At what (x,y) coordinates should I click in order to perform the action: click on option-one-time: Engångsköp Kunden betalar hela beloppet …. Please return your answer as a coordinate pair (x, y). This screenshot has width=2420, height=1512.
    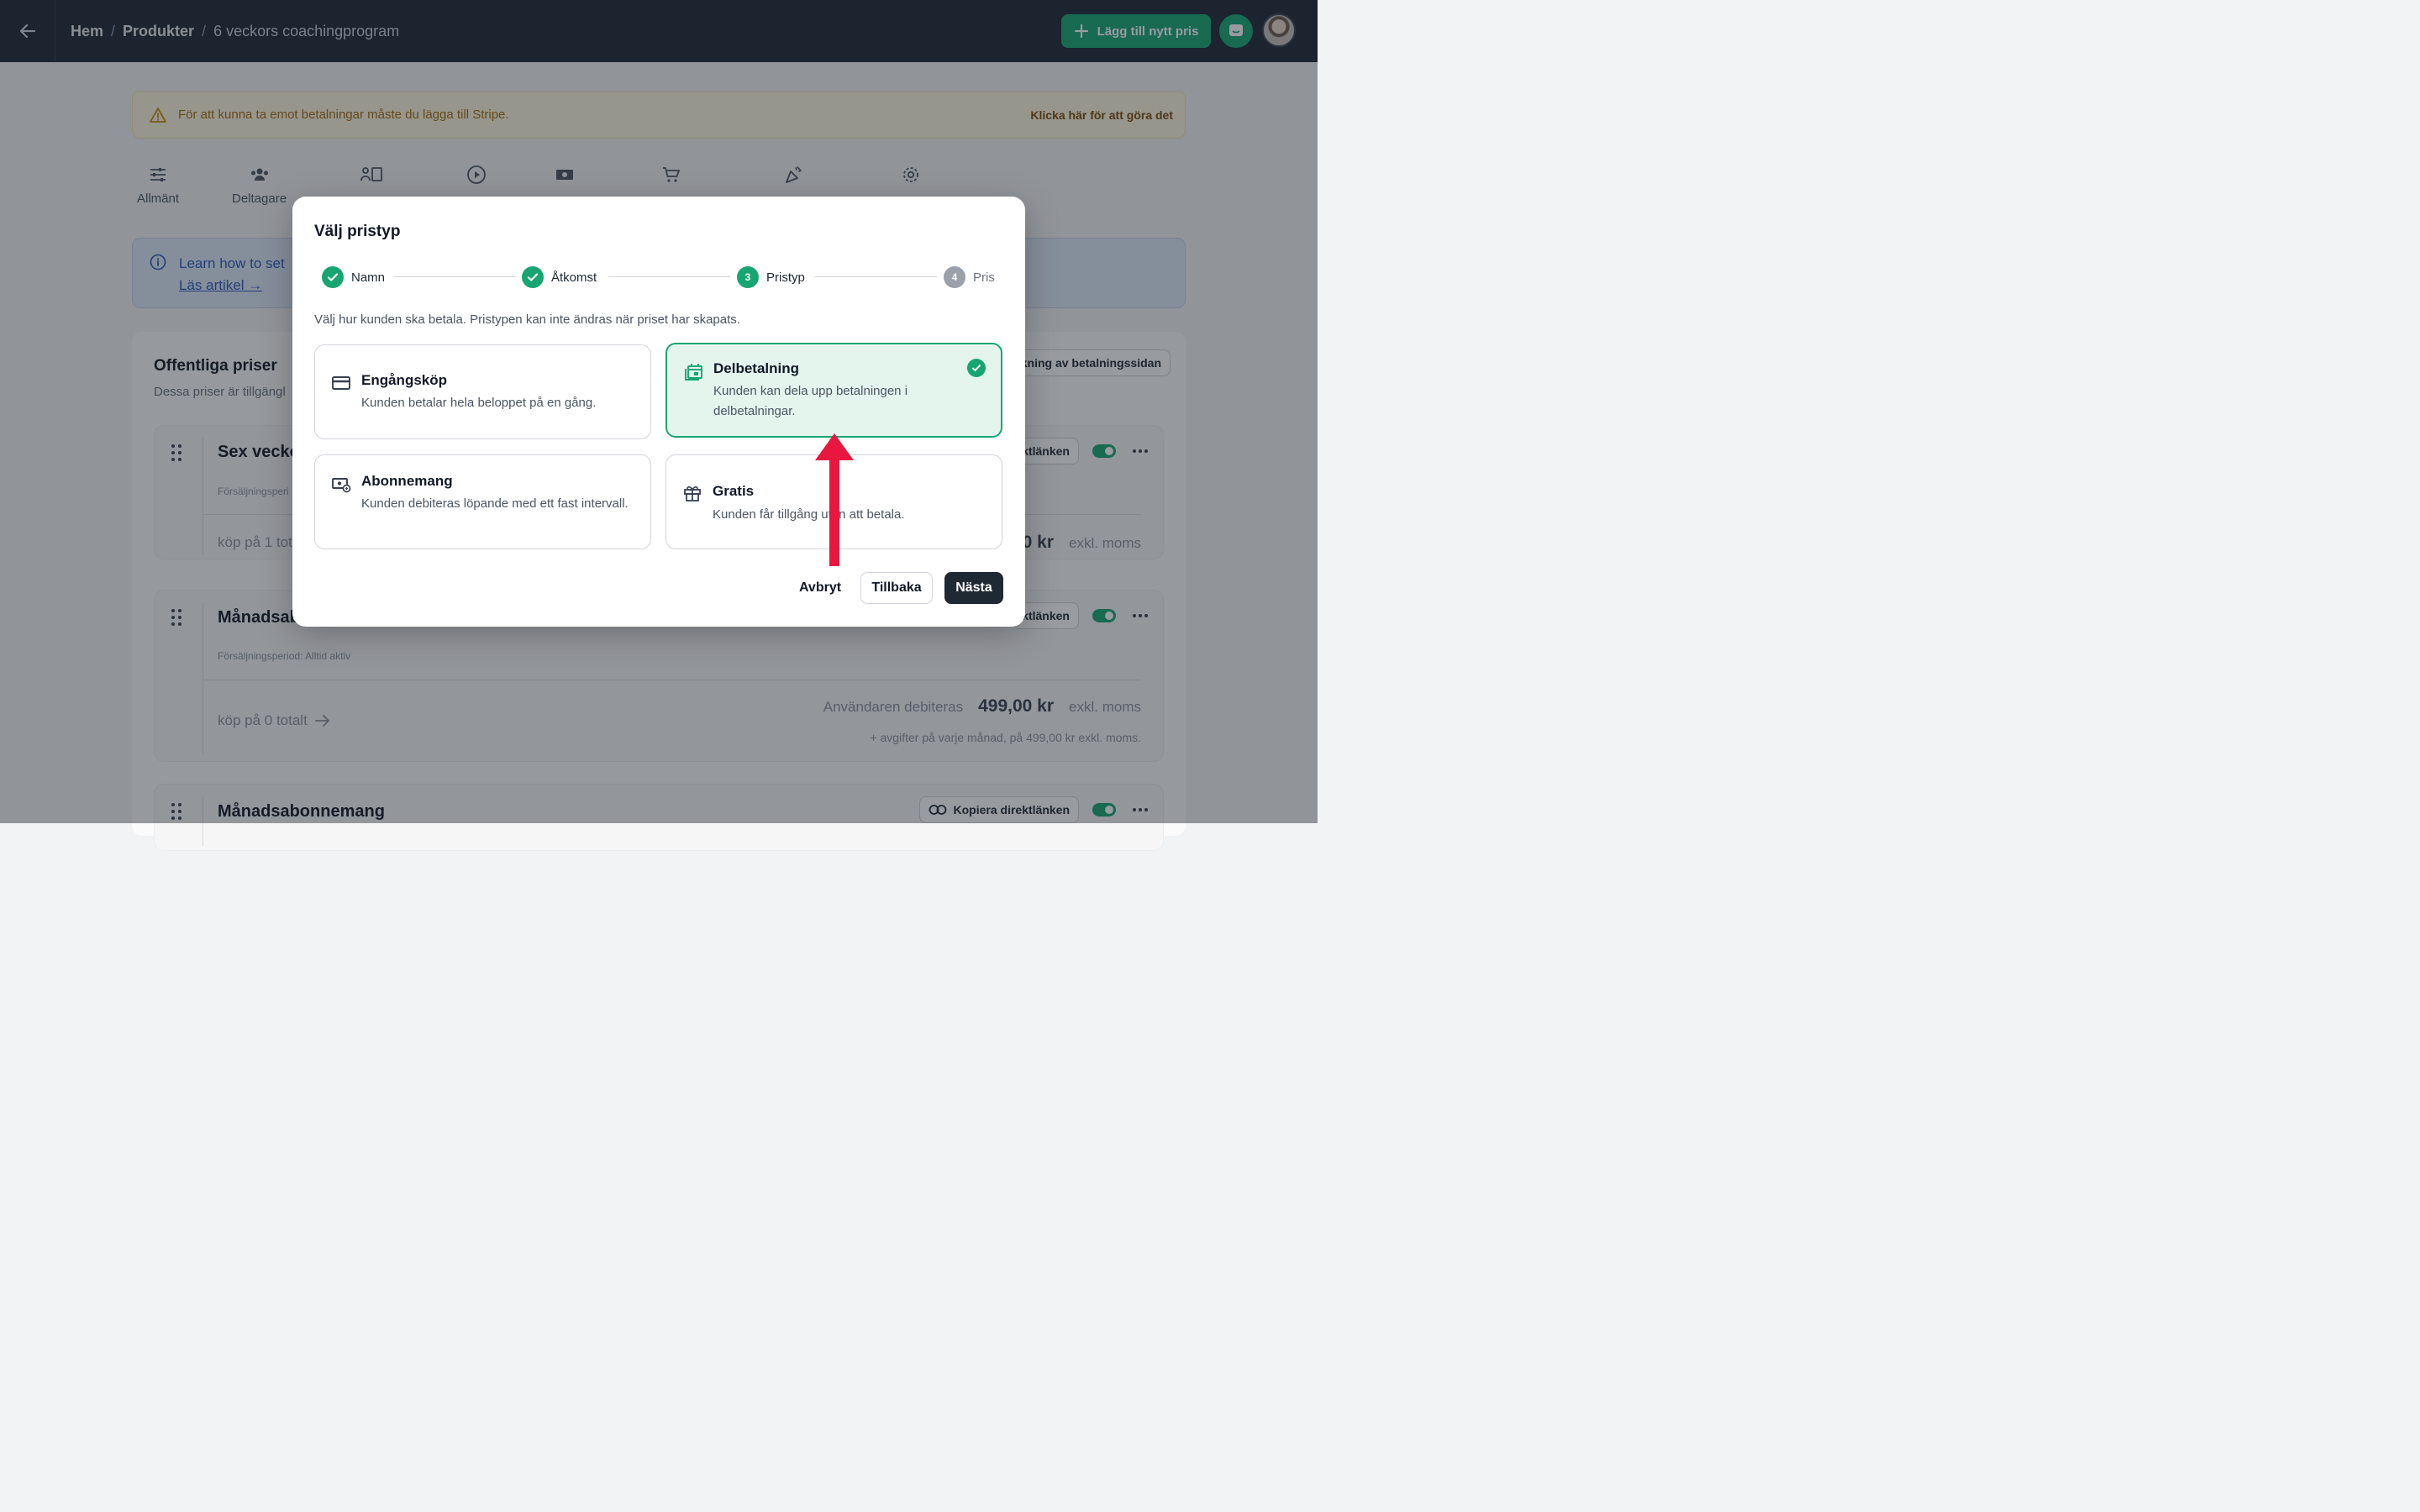
    Looking at the image, I should click on (482, 391).